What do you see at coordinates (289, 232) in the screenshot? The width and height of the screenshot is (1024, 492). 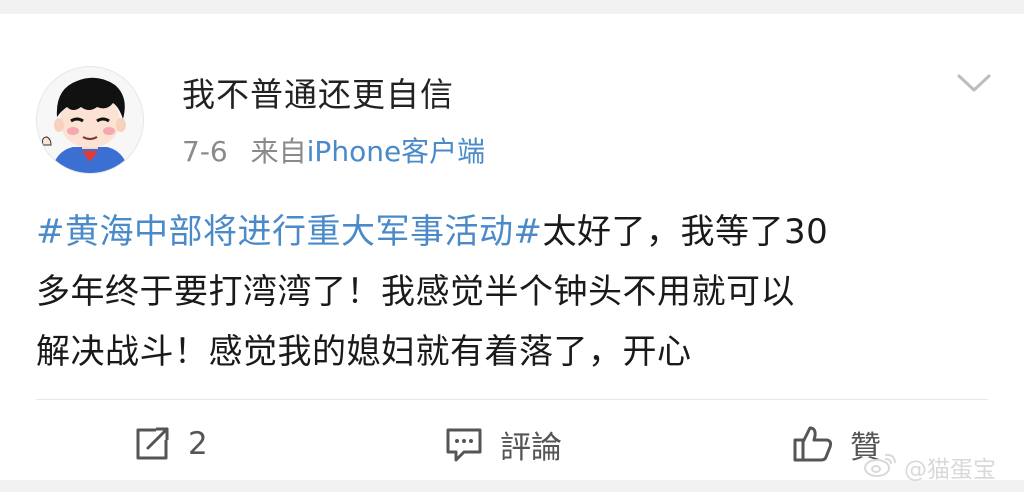 I see `hashtag-link: #黄海中部将进行重大军事活动#` at bounding box center [289, 232].